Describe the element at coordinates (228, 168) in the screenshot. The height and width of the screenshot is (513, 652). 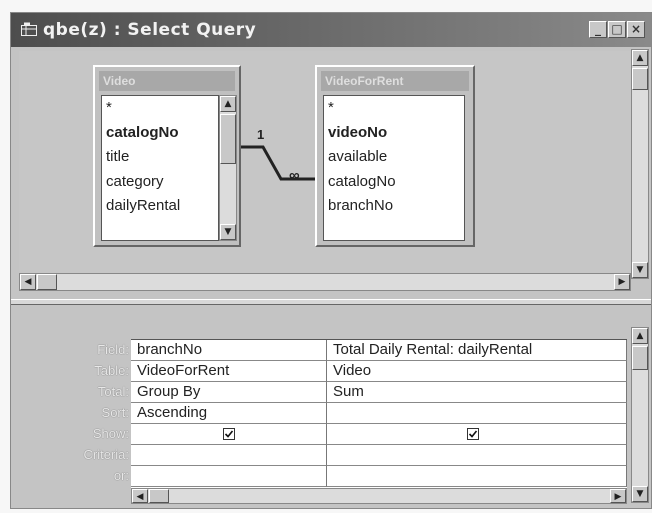
I see `field-list-scrollbar: ▲ ▼` at that location.